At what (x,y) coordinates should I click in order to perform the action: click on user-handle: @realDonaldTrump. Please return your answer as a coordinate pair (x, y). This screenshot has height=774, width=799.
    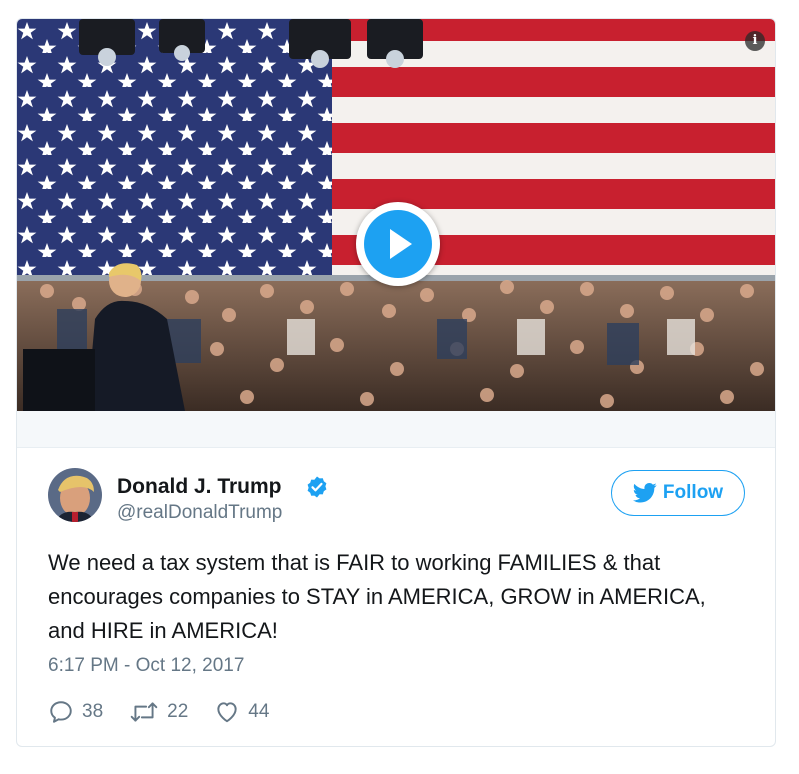
    Looking at the image, I should click on (199, 513).